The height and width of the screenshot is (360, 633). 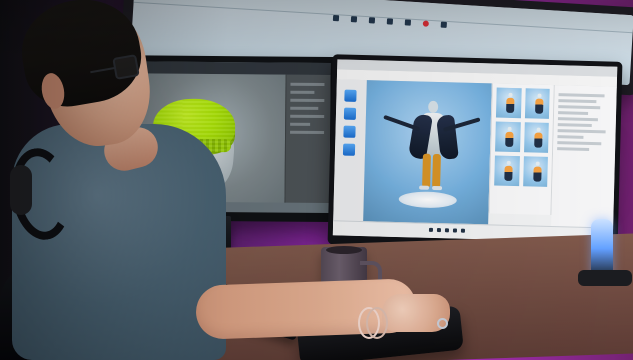 What do you see at coordinates (436, 171) in the screenshot?
I see `avatar-right-leg` at bounding box center [436, 171].